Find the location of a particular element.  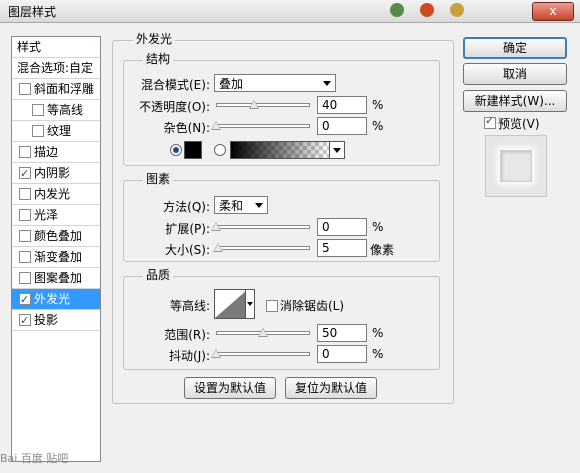

sidebar-header-label: 混合选项:自定 is located at coordinates (55, 68).